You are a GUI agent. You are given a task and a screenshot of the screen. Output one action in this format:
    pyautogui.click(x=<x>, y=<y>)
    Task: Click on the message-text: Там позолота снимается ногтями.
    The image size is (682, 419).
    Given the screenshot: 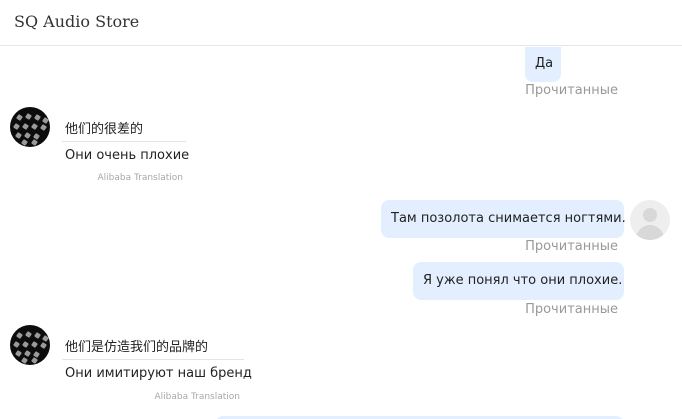 What is the action you would take?
    pyautogui.click(x=508, y=218)
    